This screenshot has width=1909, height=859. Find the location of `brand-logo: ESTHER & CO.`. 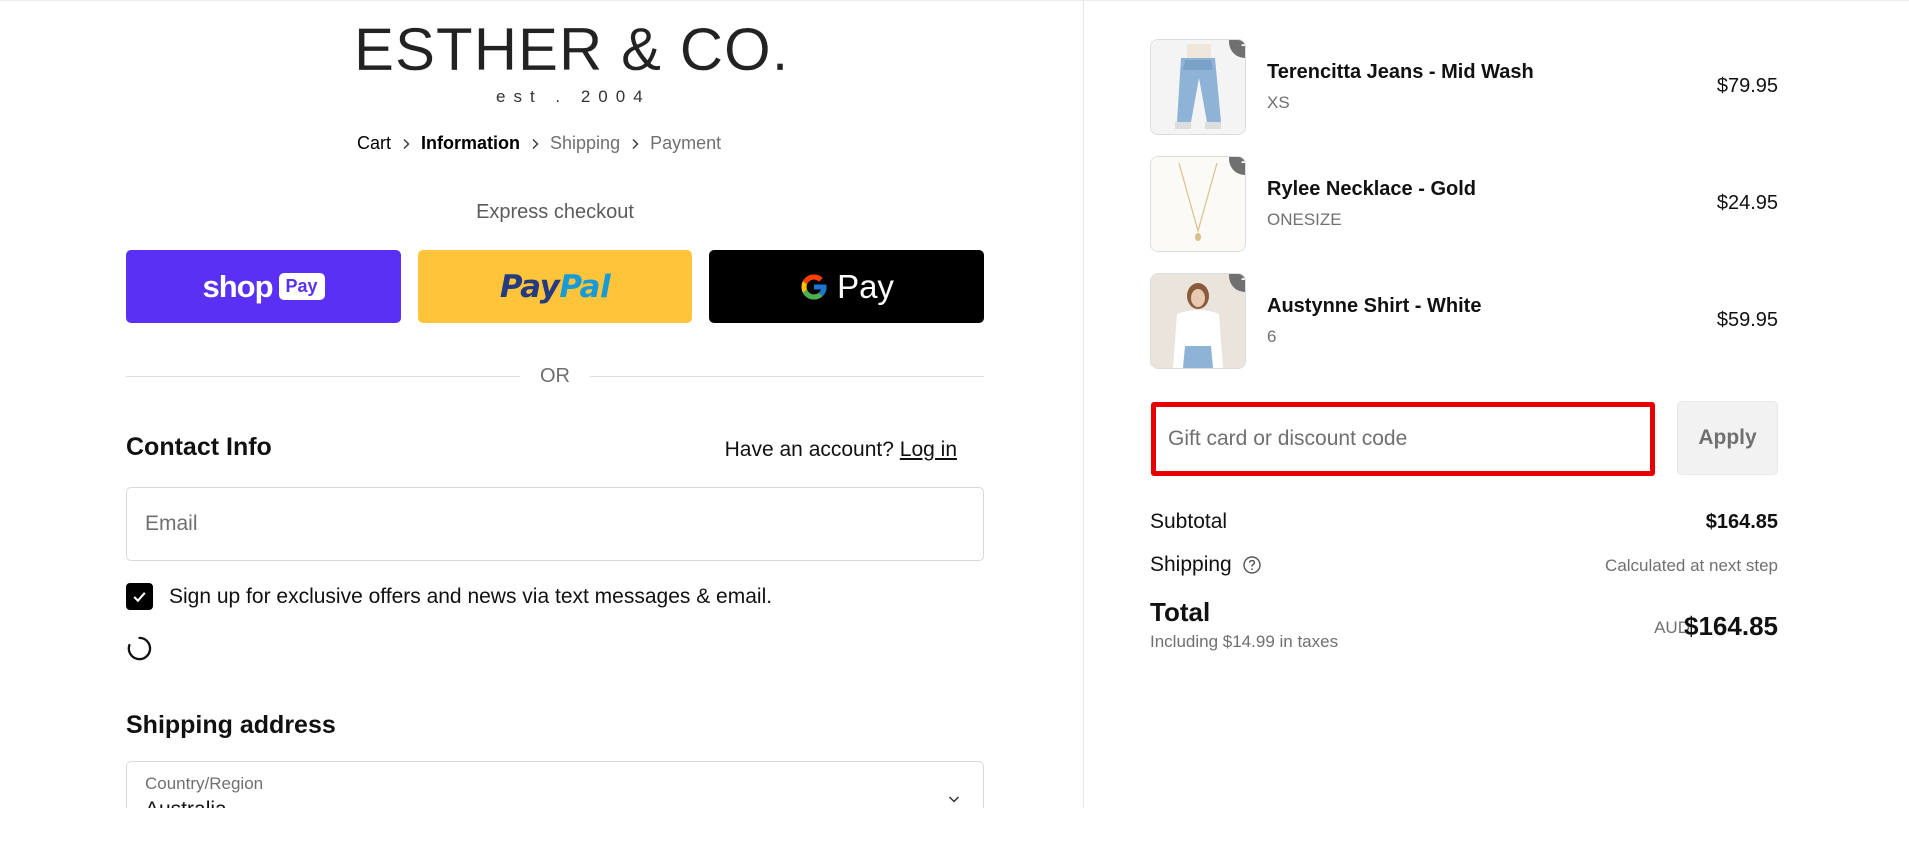

brand-logo: ESTHER & CO. is located at coordinates (571, 50).